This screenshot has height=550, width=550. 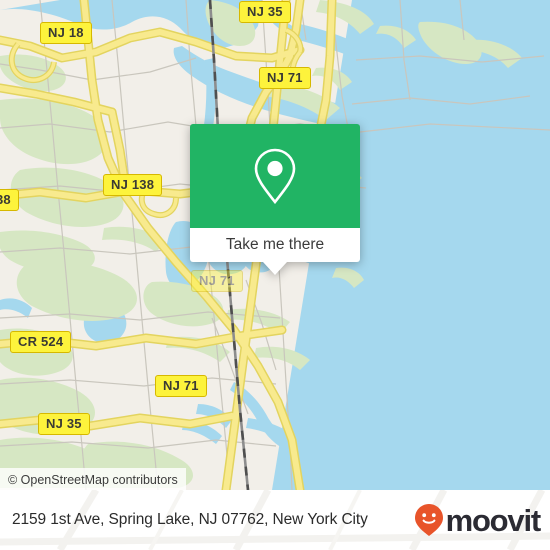 What do you see at coordinates (133, 185) in the screenshot?
I see `road-shield: NJ 138` at bounding box center [133, 185].